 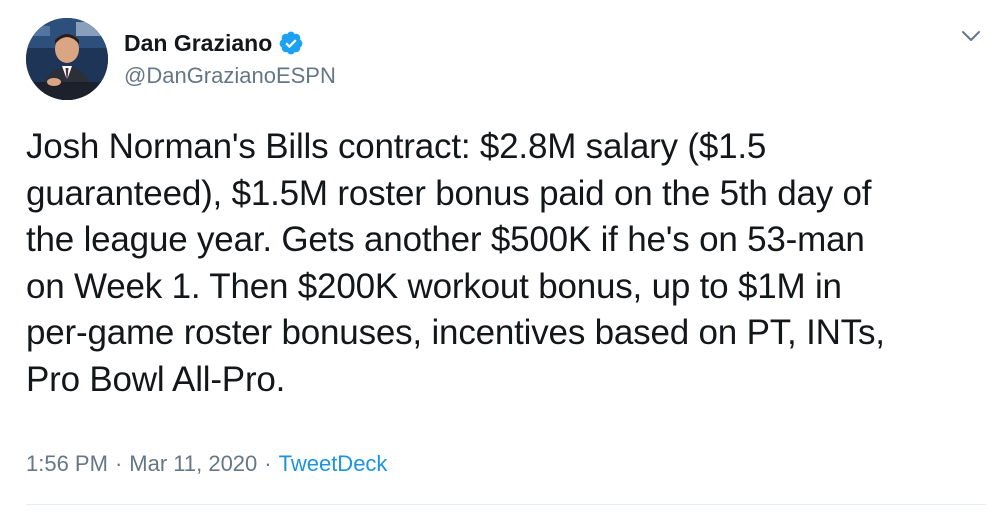 I want to click on divider, so click(x=506, y=504).